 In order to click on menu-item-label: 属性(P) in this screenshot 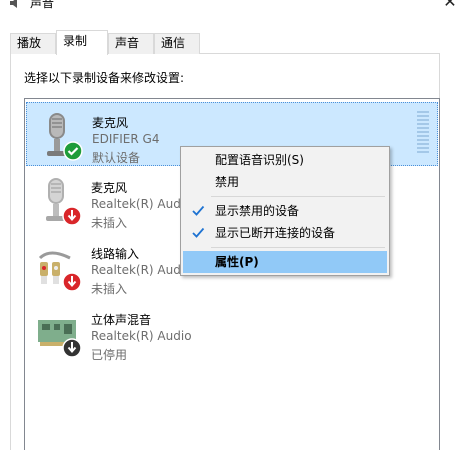, I will do `click(237, 262)`.